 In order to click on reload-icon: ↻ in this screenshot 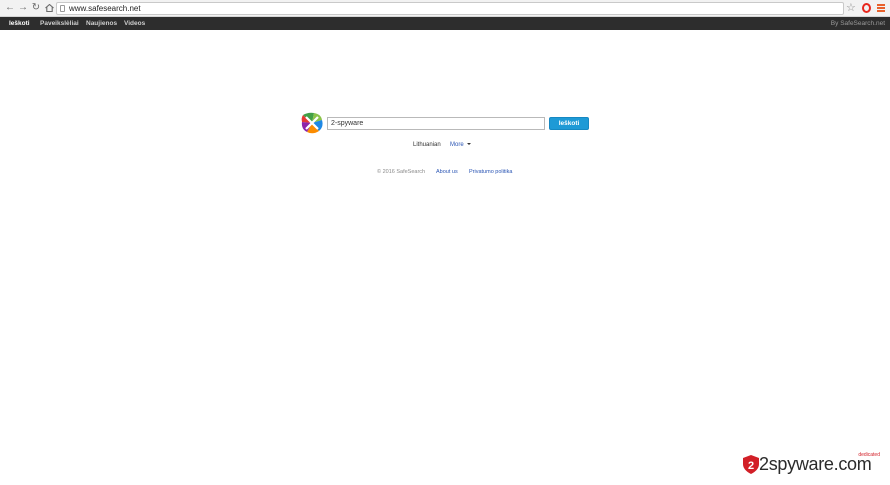, I will do `click(36, 8)`.